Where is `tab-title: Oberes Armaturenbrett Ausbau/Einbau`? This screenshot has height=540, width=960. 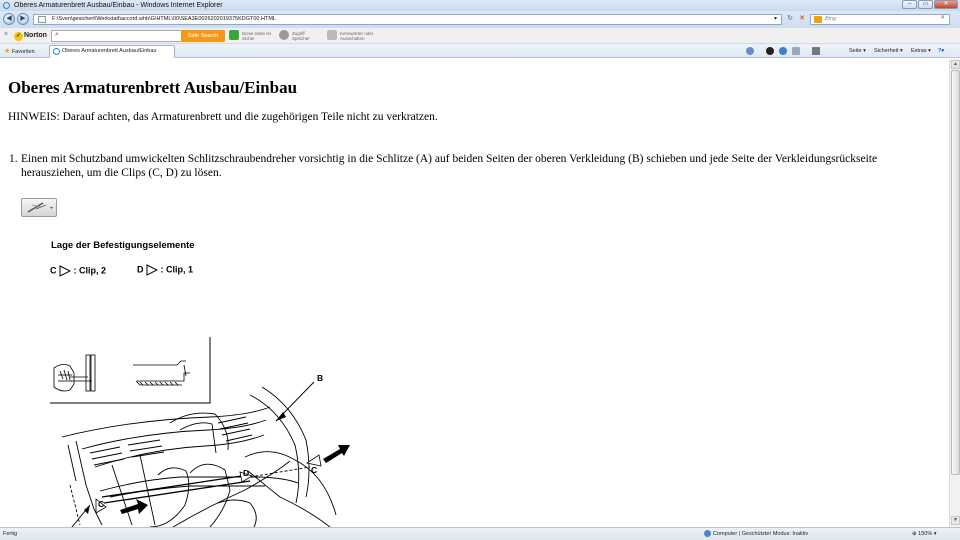 tab-title: Oberes Armaturenbrett Ausbau/Einbau is located at coordinates (109, 51).